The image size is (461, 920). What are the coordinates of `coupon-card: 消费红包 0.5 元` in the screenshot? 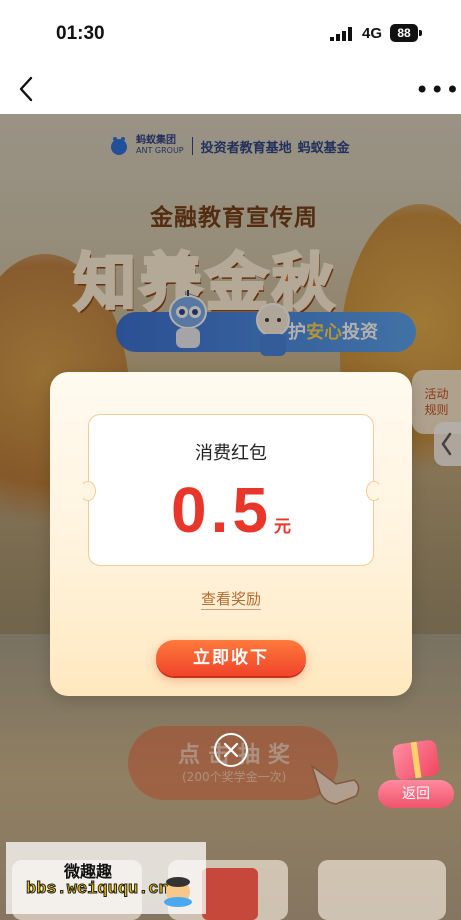 It's located at (231, 490).